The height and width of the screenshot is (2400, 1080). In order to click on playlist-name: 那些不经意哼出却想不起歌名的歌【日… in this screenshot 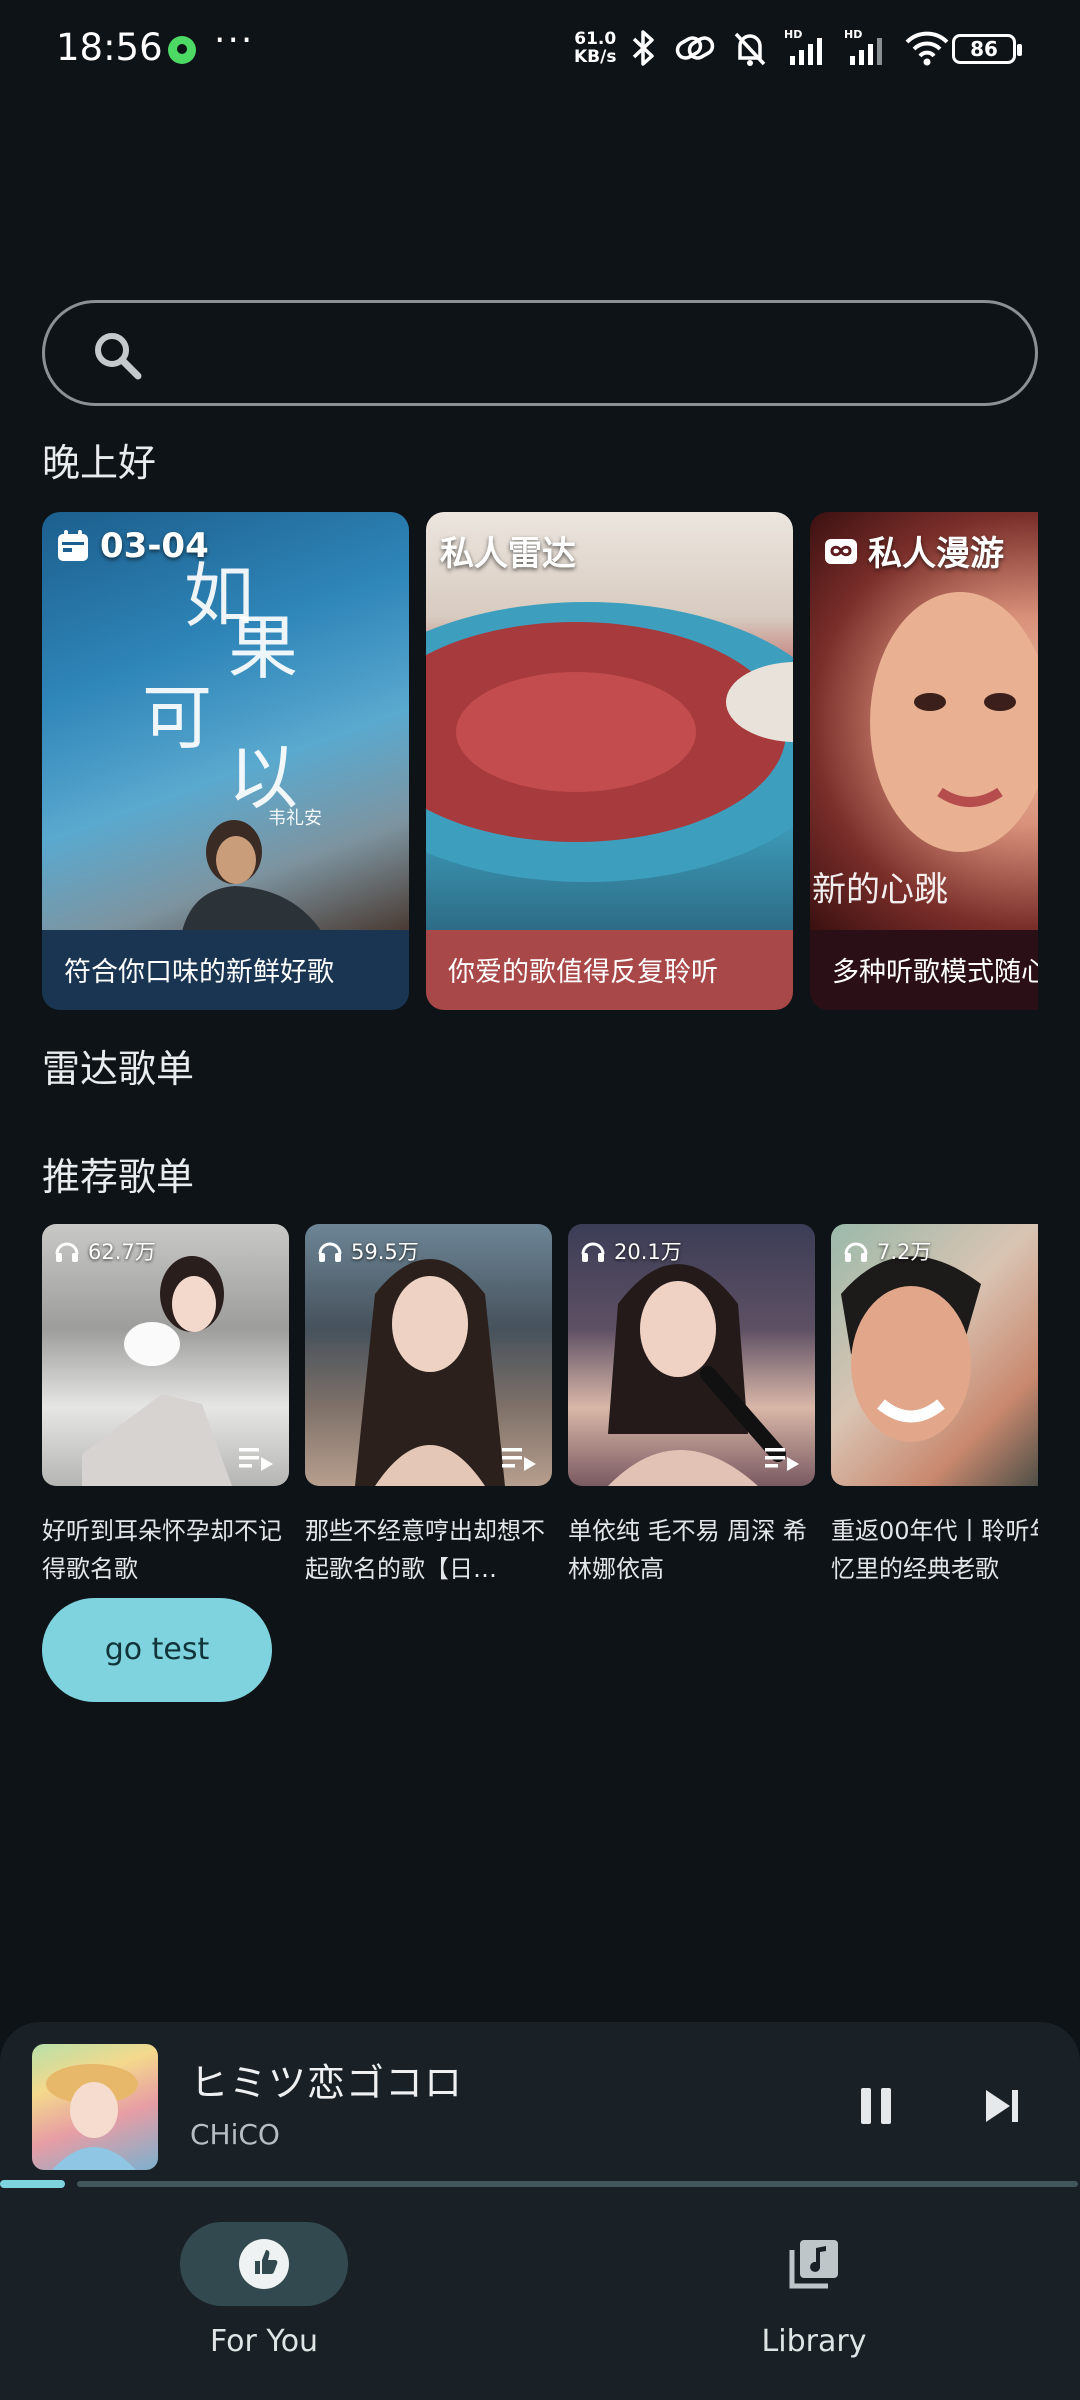, I will do `click(425, 1550)`.